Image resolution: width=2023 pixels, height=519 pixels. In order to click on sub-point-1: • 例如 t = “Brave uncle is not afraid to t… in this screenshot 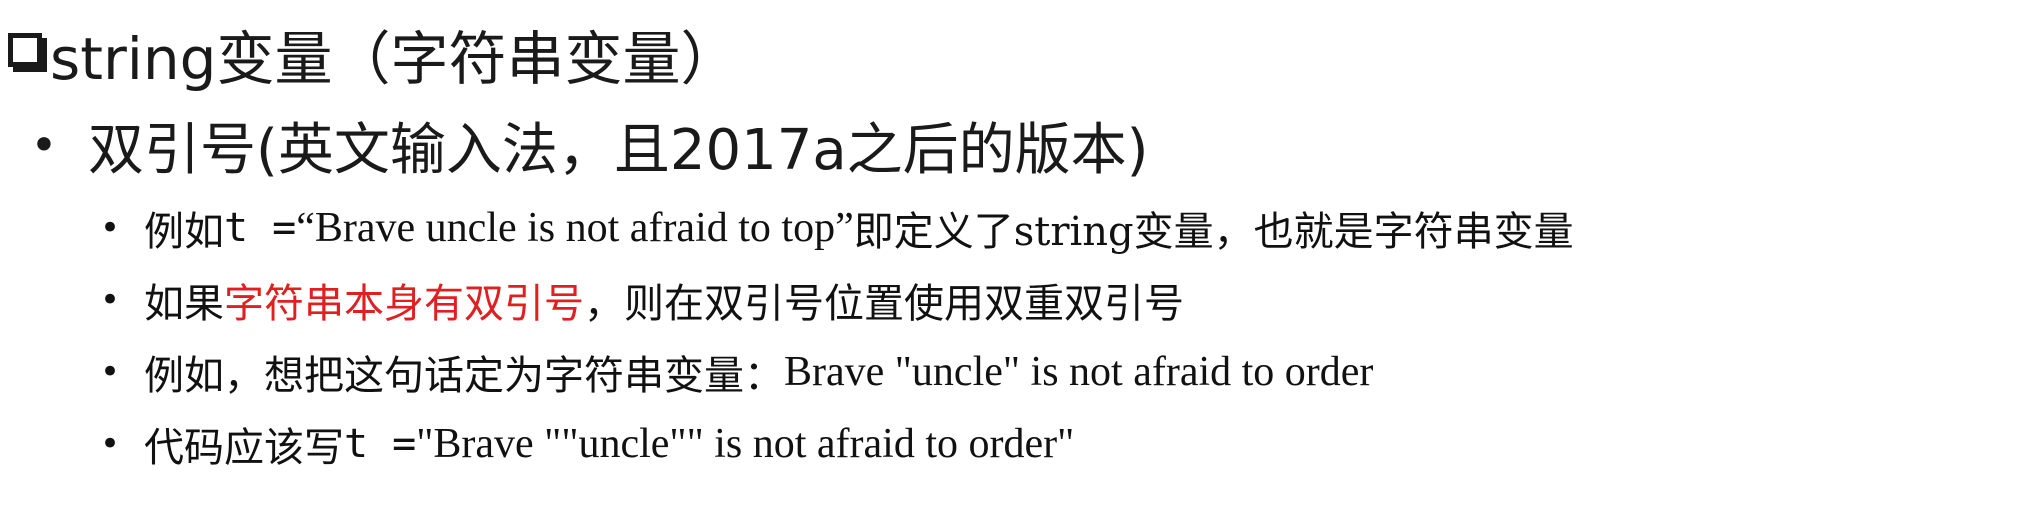, I will do `click(837, 228)`.